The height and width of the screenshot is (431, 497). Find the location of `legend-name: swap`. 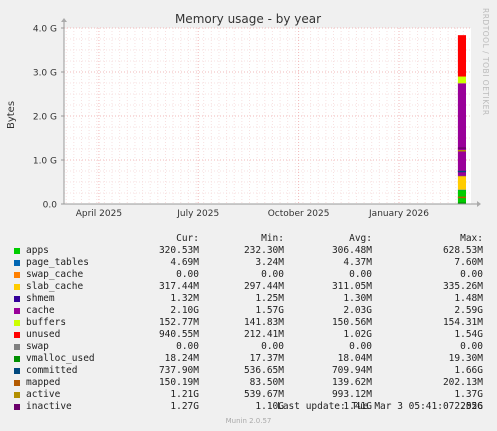

legend-name: swap is located at coordinates (37, 346).